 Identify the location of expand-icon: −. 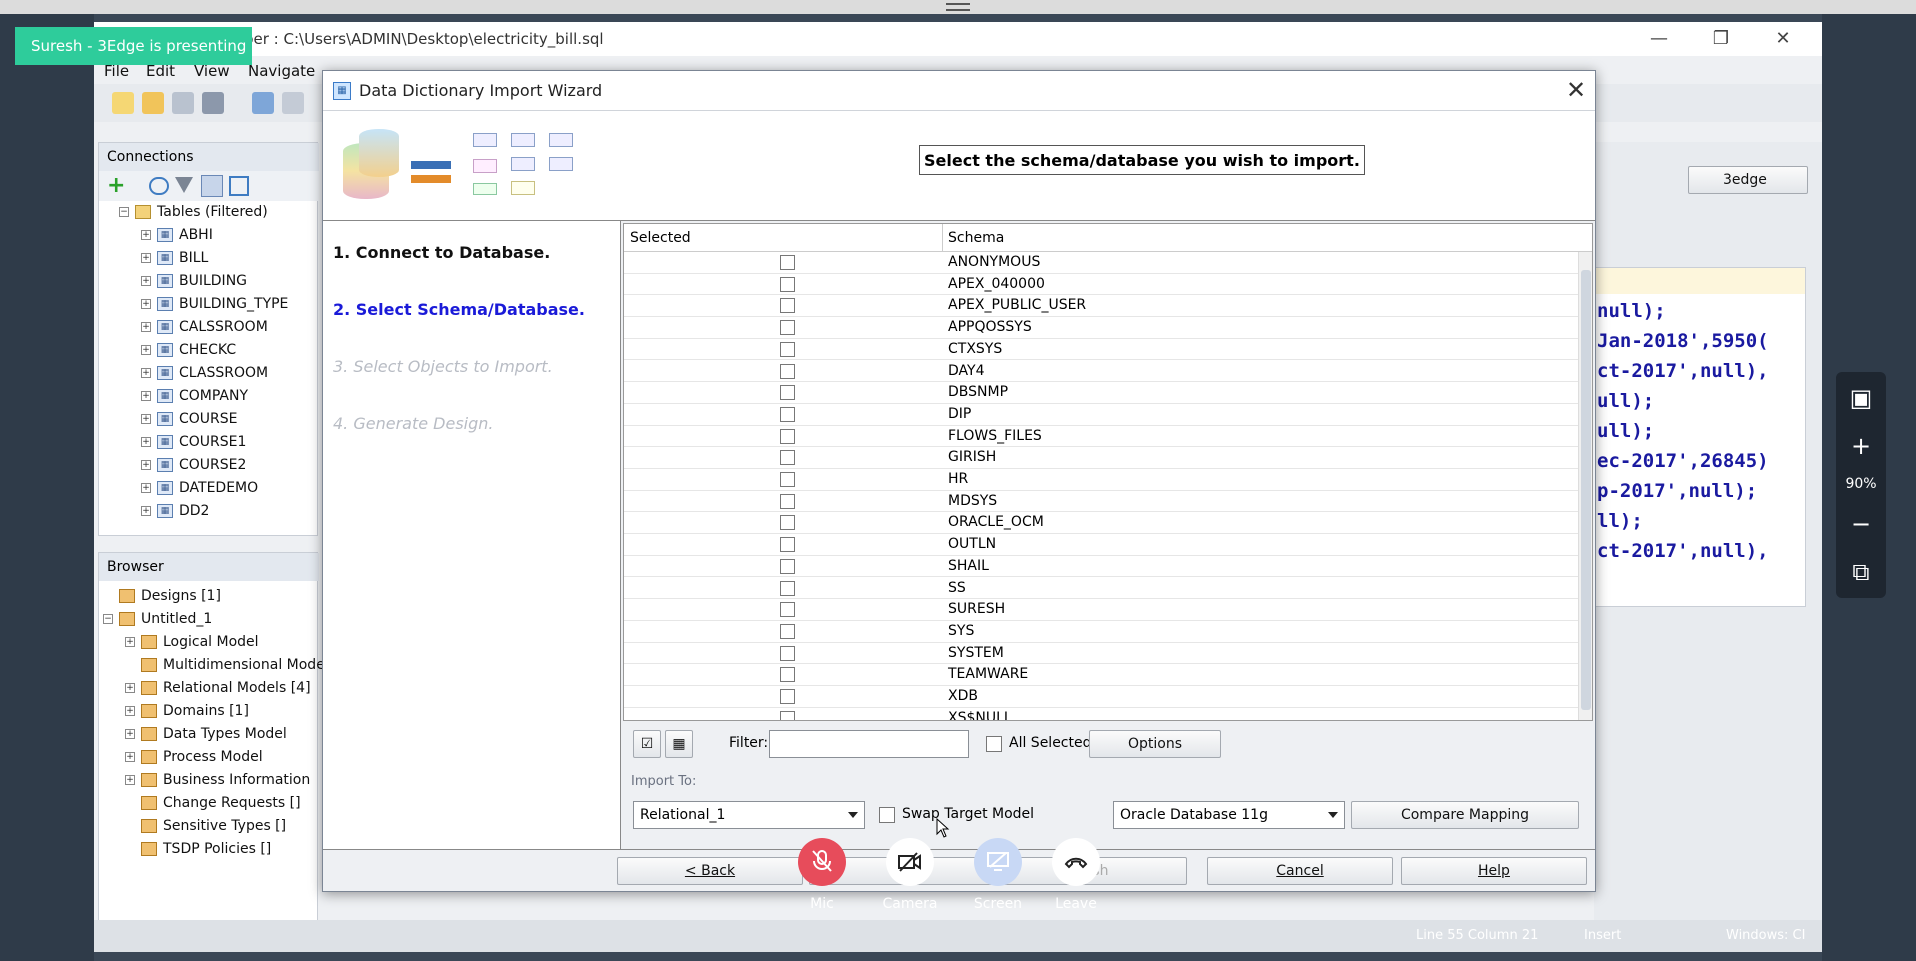
(108, 619).